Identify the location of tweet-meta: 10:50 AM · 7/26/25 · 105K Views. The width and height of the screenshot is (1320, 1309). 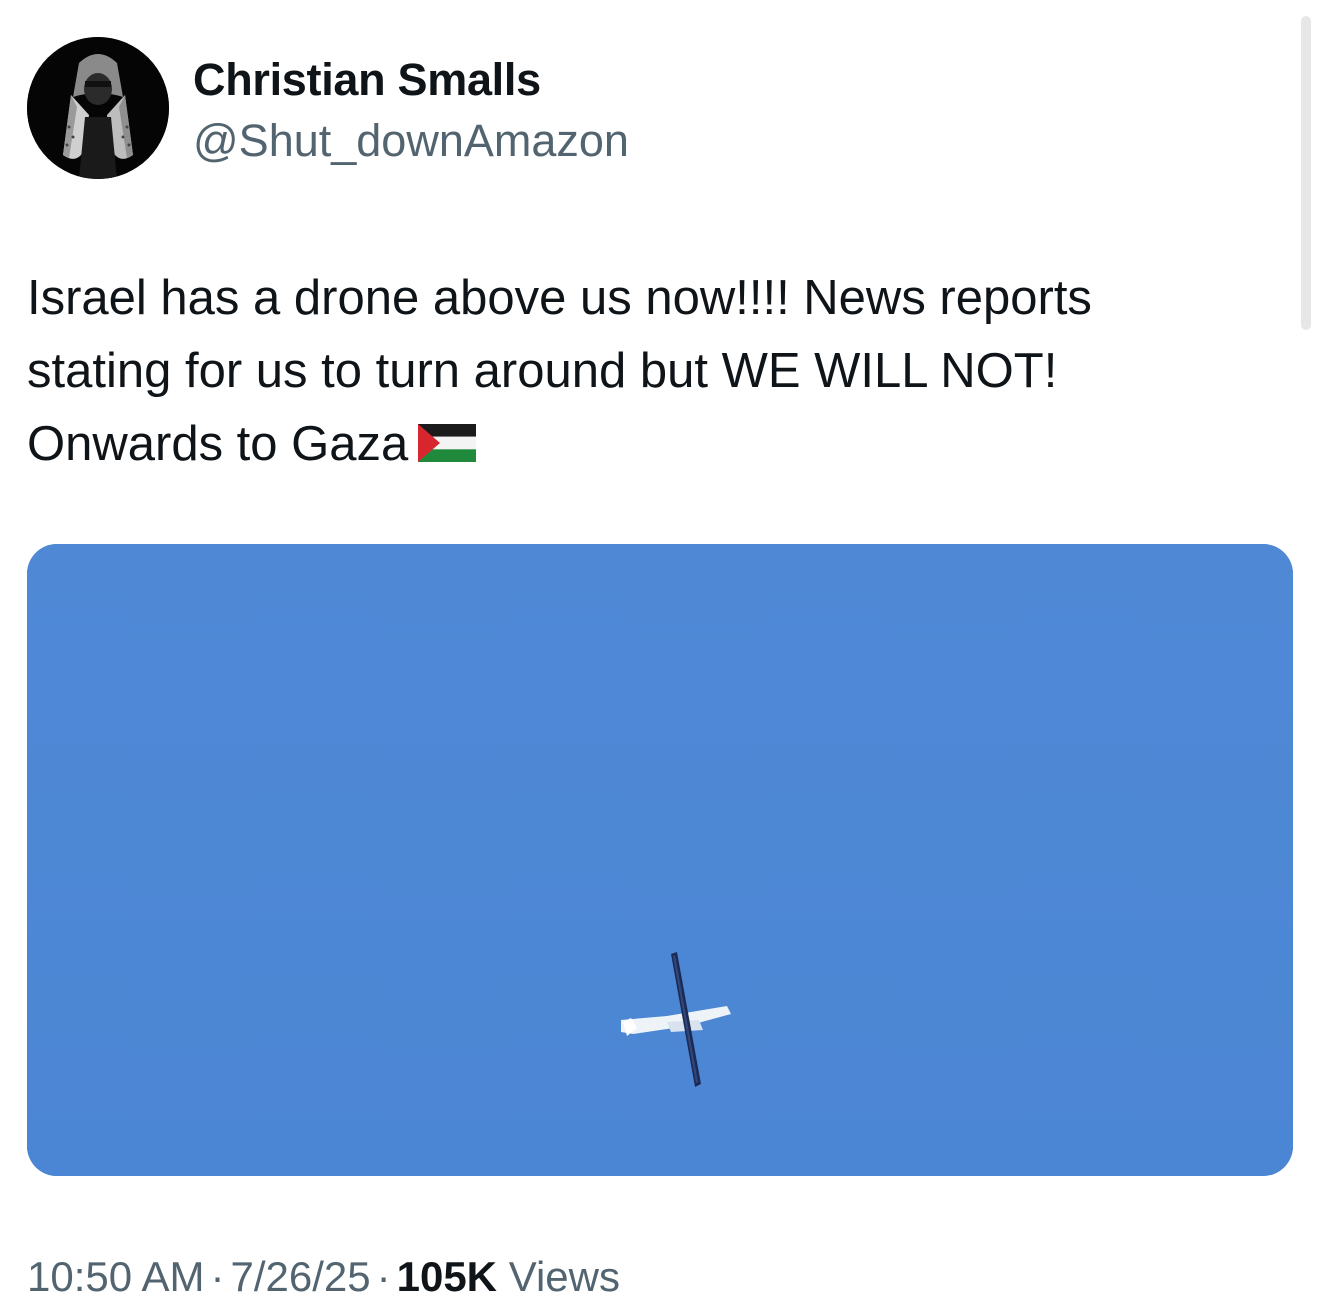
(323, 1277).